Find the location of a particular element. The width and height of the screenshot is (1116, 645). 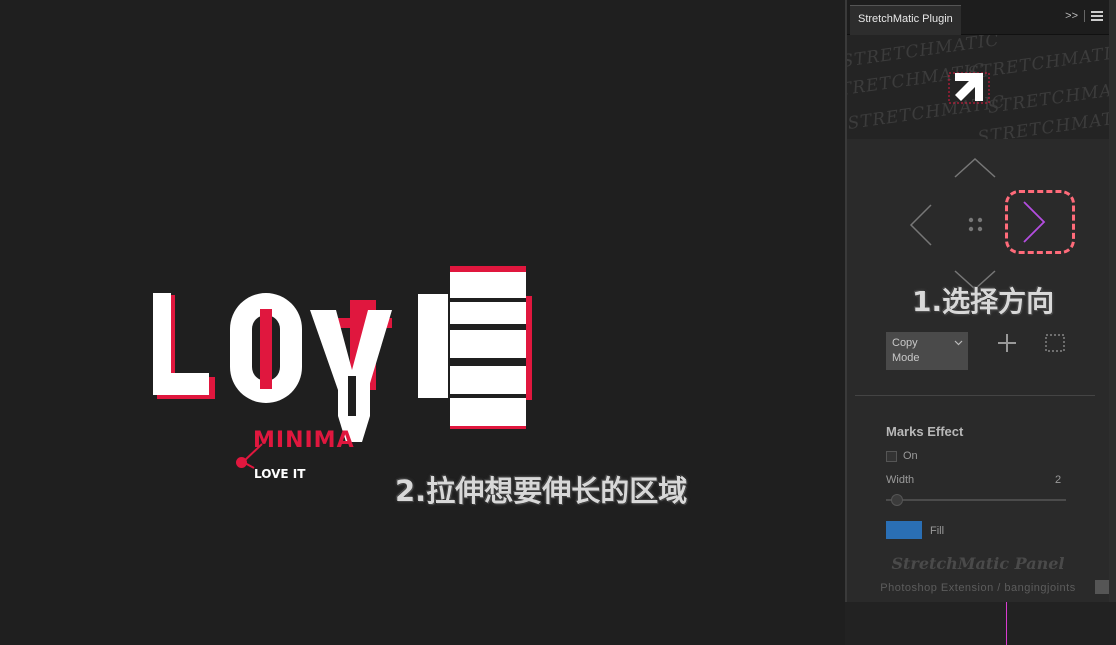

marquee-selection-icon is located at coordinates (1055, 343).